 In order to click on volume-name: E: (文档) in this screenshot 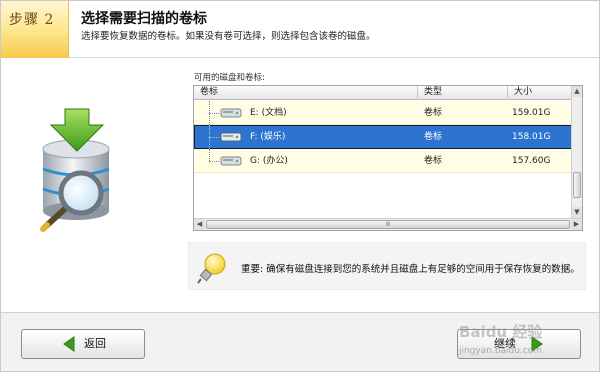, I will do `click(268, 113)`.